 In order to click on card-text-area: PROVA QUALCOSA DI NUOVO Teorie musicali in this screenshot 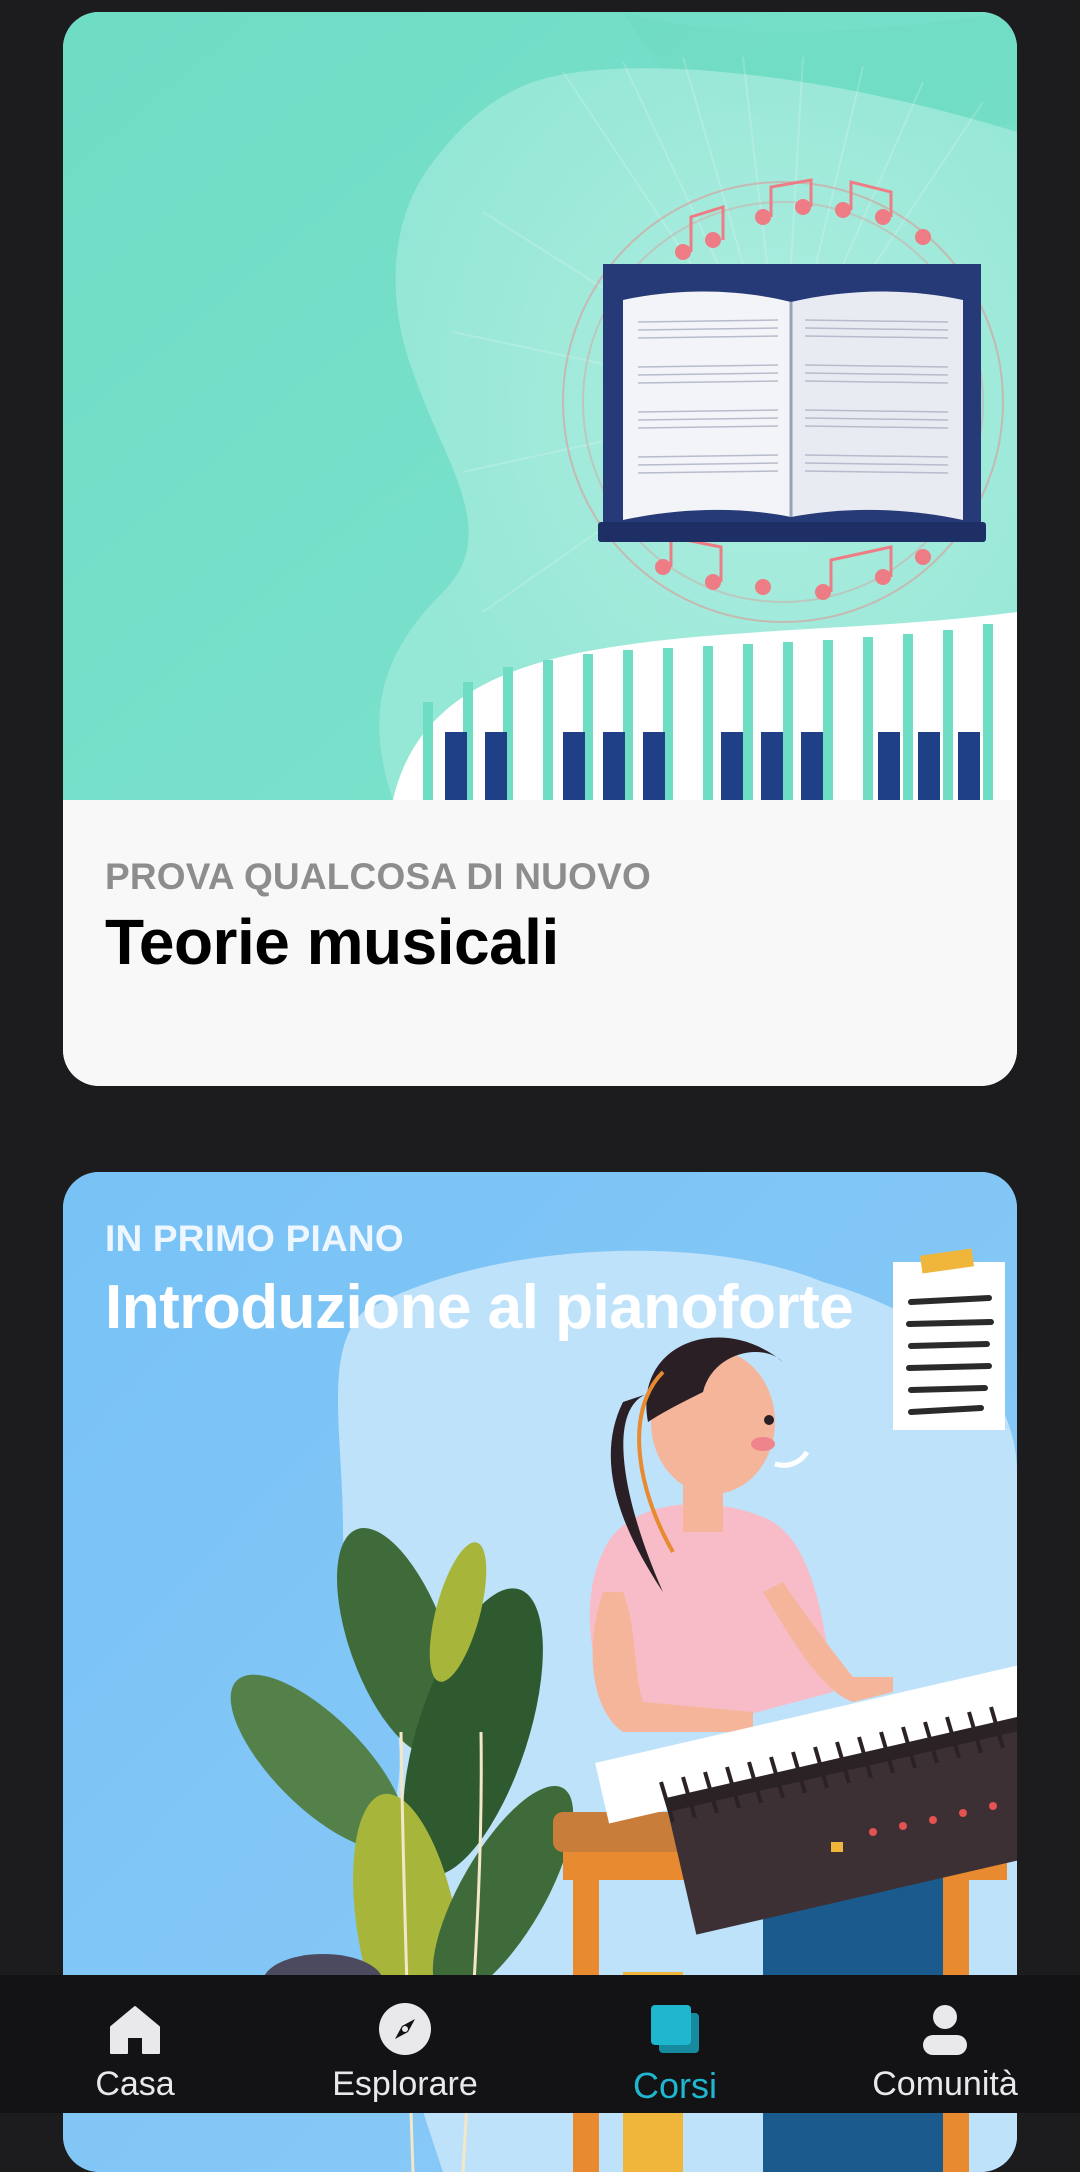, I will do `click(540, 943)`.